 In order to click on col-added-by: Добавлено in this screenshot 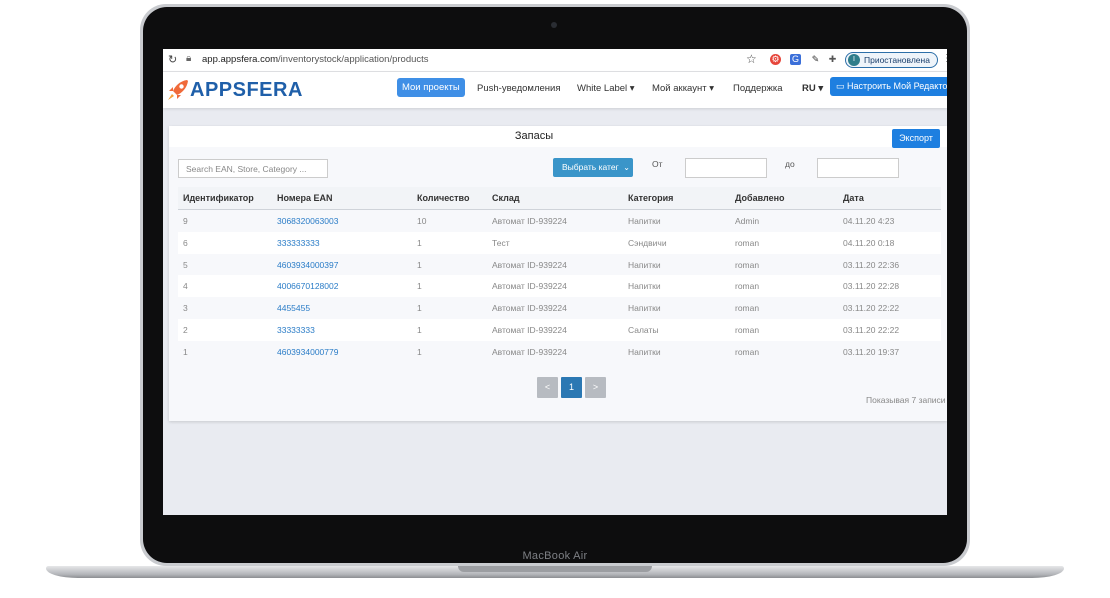, I will do `click(760, 198)`.